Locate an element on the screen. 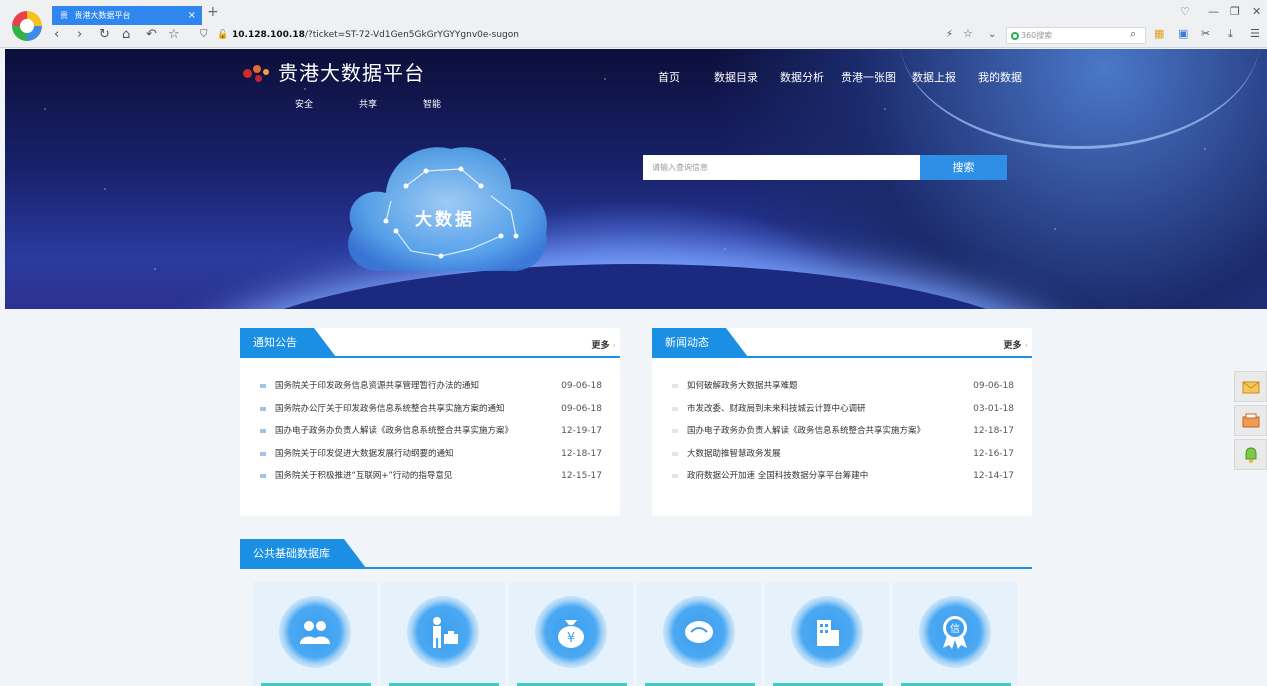 Image resolution: width=1267 pixels, height=686 pixels. db-card-finance: ¥ is located at coordinates (571, 634).